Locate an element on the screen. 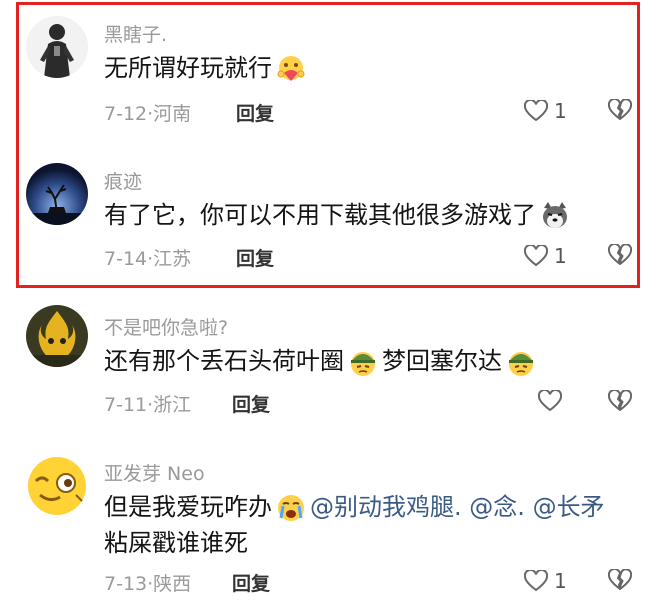  comment-text: 有了它，你可以不用下载其他很多游戏了 is located at coordinates (339, 215).